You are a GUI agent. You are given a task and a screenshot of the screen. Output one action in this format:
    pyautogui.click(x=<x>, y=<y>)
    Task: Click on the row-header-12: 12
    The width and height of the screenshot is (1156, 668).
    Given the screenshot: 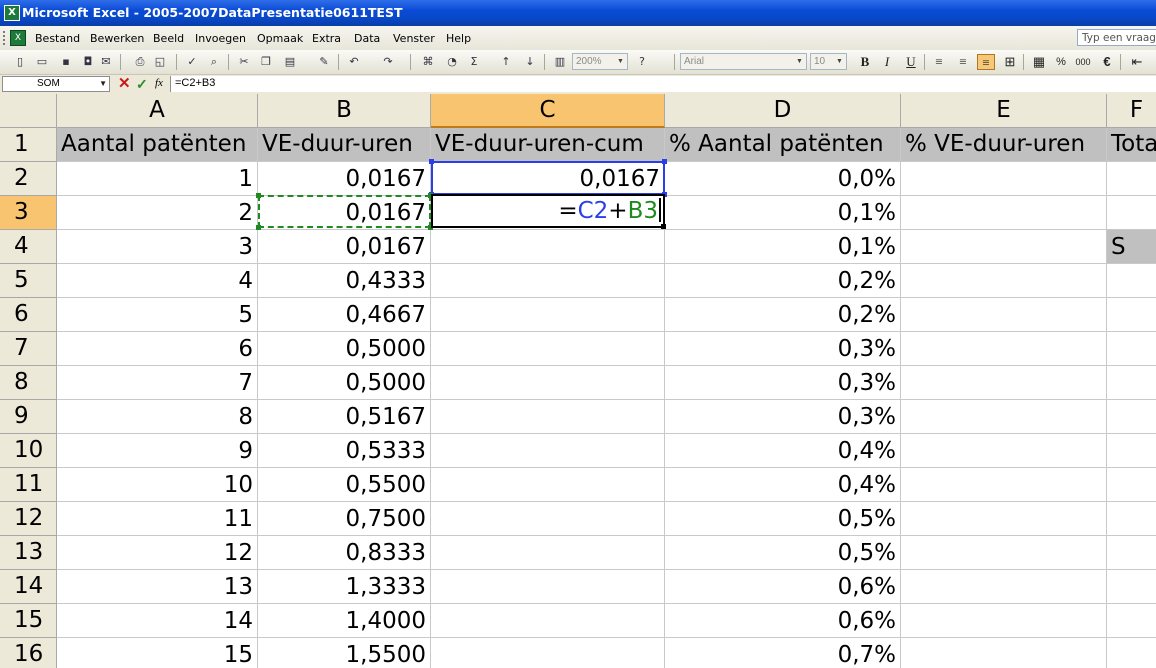 What is the action you would take?
    pyautogui.click(x=28, y=519)
    